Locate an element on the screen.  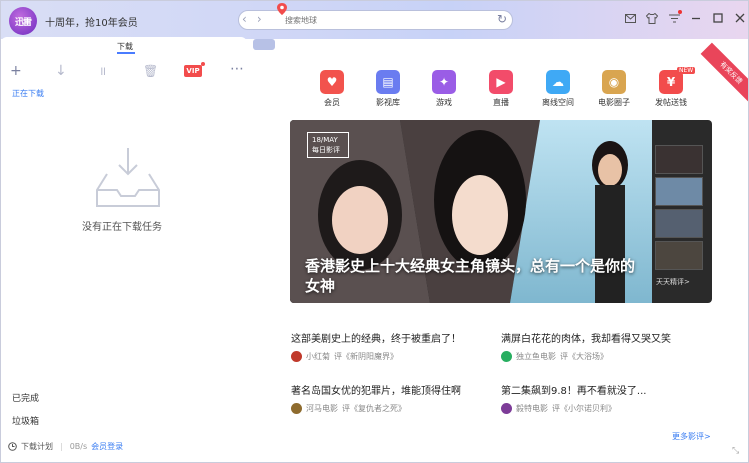
app-member: ♥ 会员 is located at coordinates (332, 89).